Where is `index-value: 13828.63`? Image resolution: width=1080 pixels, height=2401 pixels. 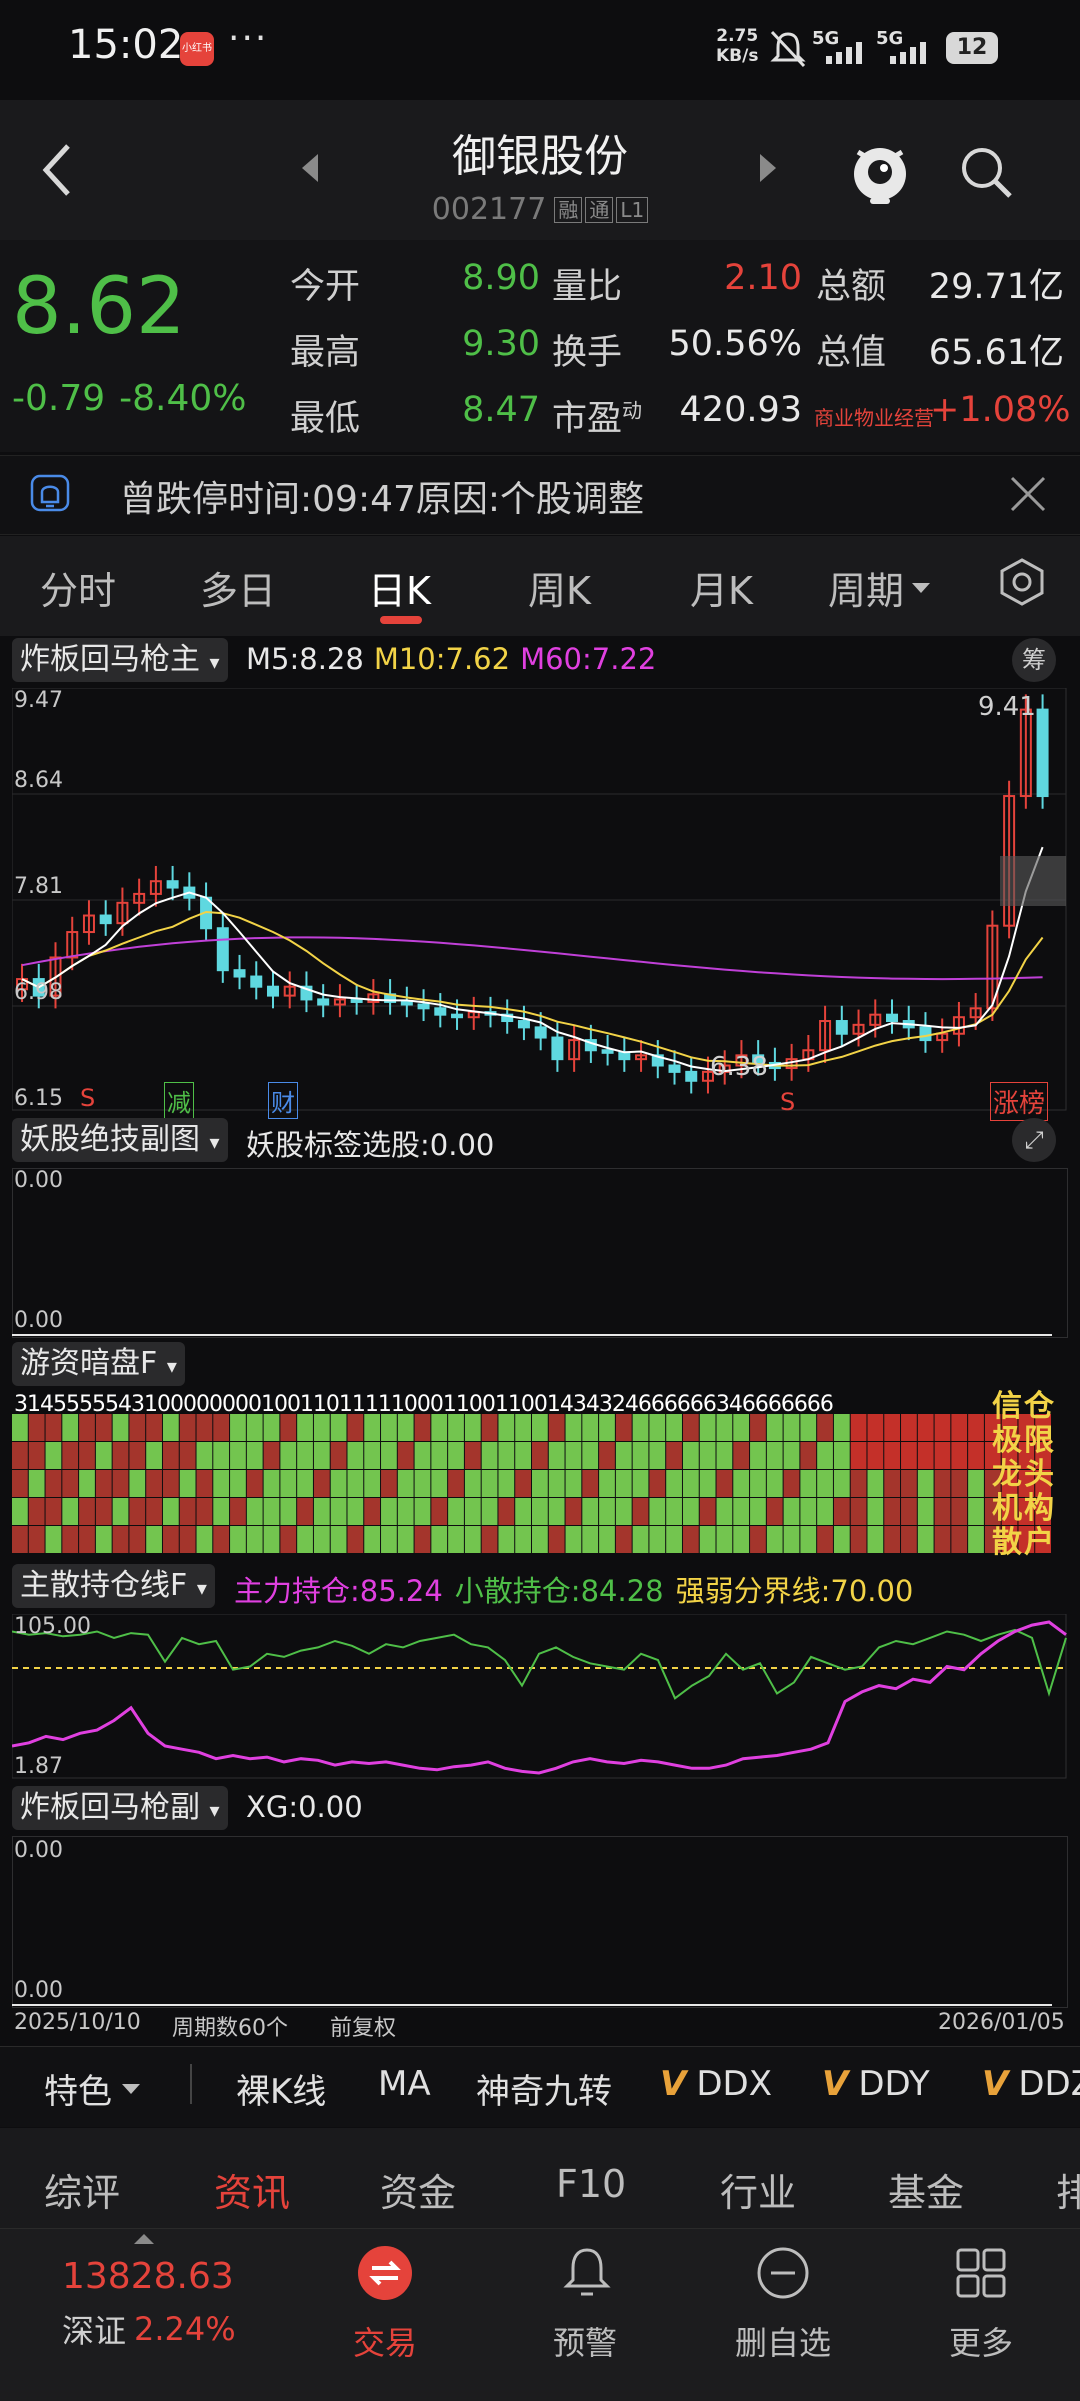
index-value: 13828.63 is located at coordinates (148, 2276).